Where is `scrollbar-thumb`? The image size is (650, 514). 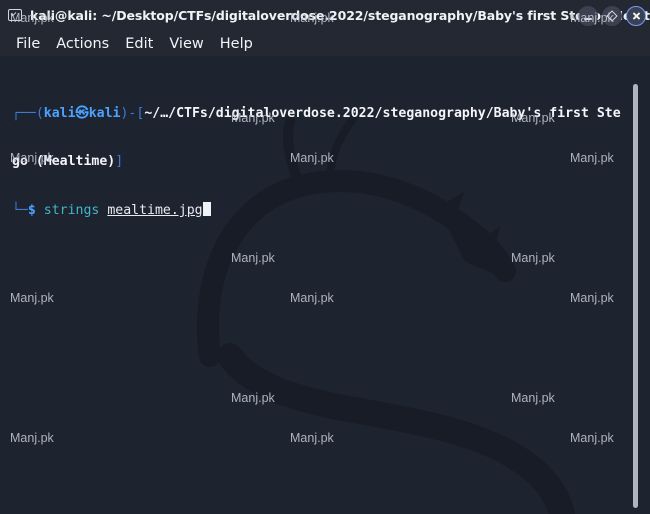
scrollbar-thumb is located at coordinates (635, 296).